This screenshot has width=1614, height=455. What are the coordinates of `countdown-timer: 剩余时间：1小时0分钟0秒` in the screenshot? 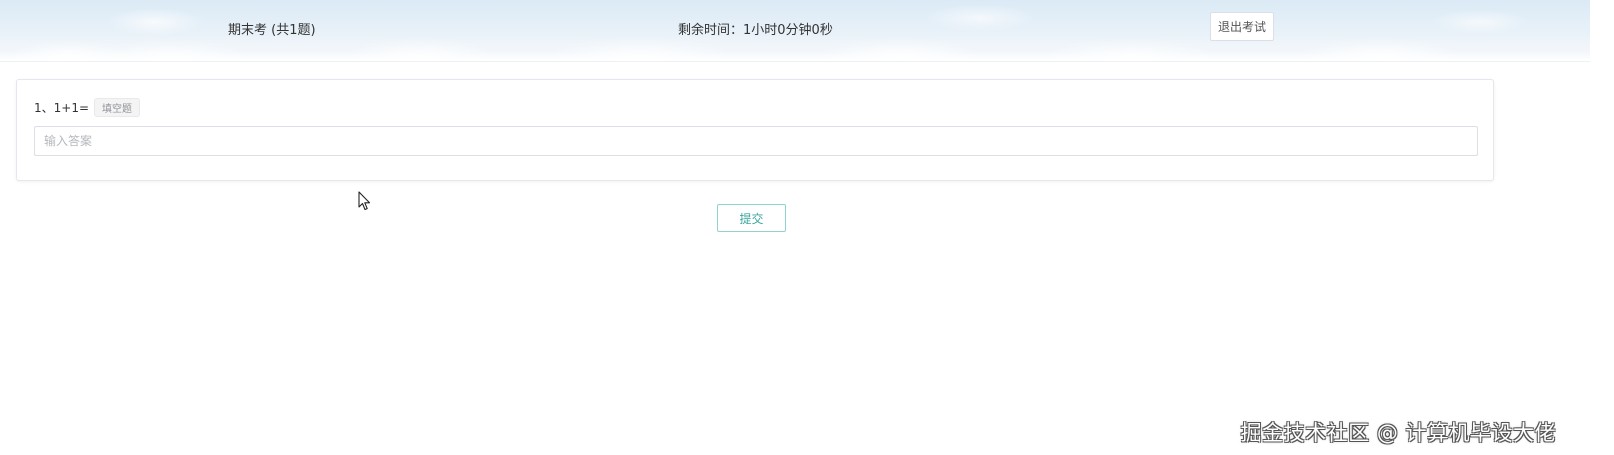 It's located at (755, 28).